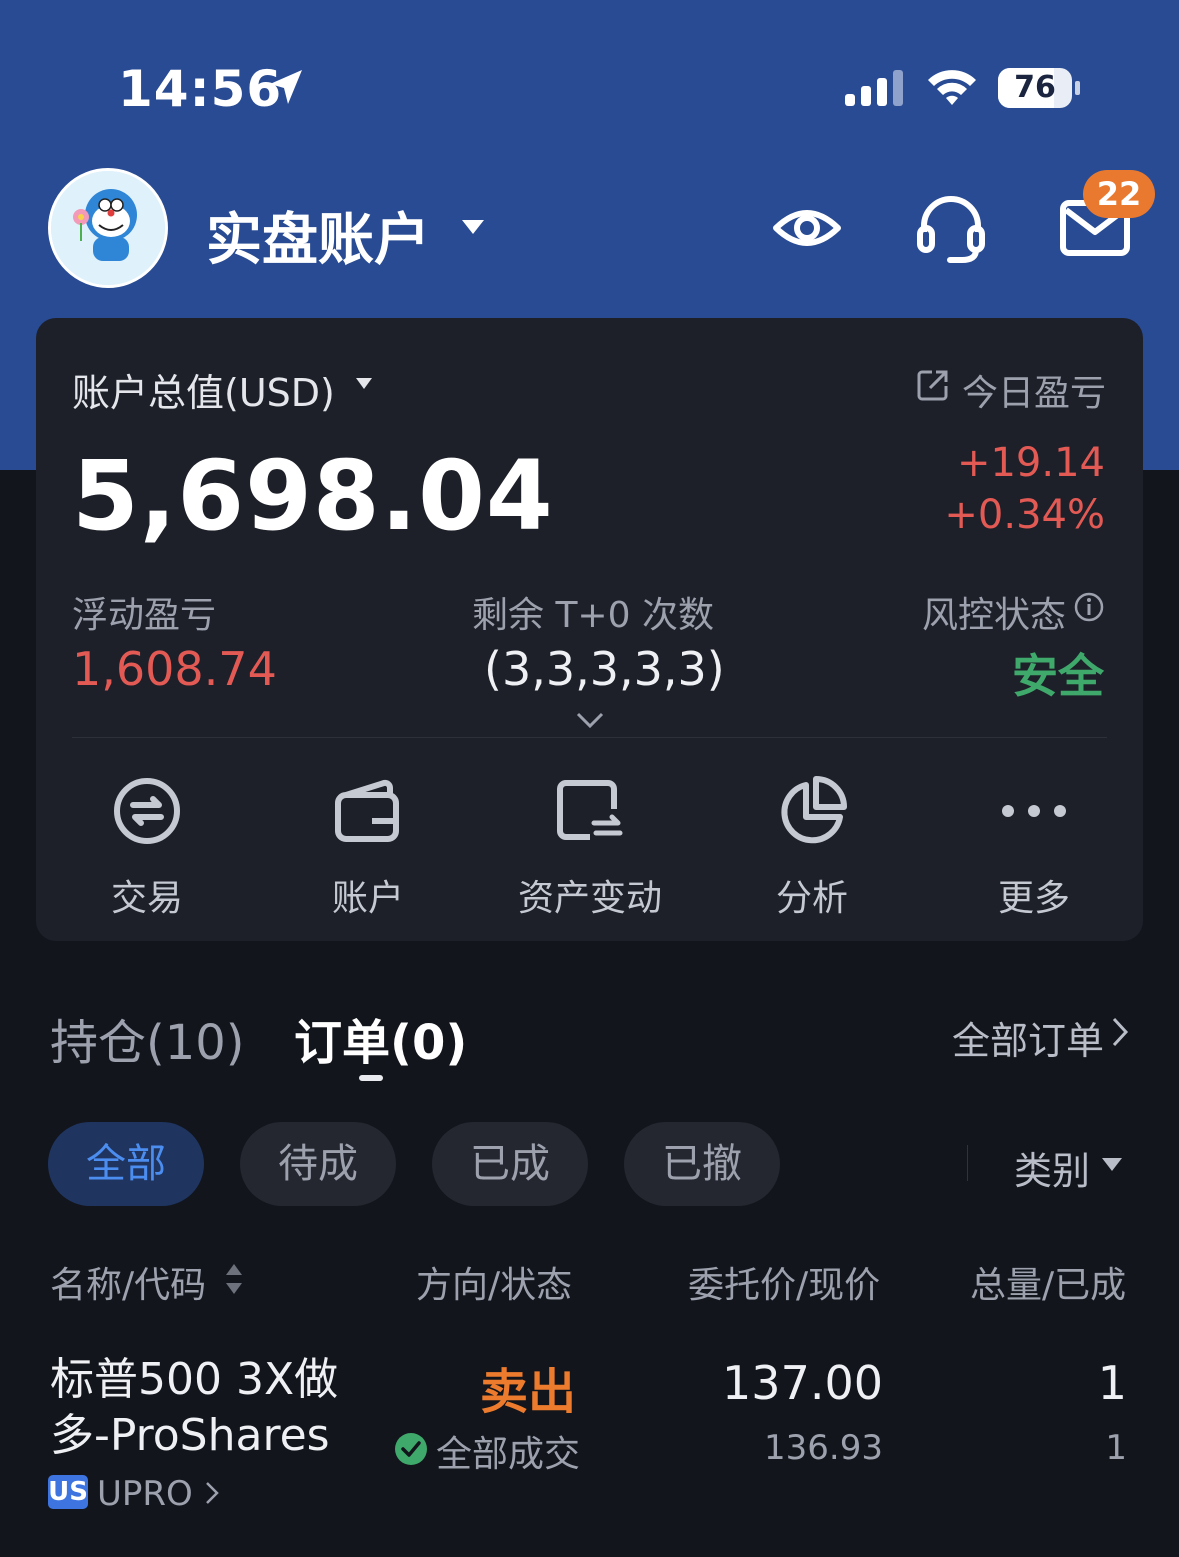 This screenshot has width=1179, height=1557. I want to click on floating-pnl-label: 浮动盈亏, so click(144, 615).